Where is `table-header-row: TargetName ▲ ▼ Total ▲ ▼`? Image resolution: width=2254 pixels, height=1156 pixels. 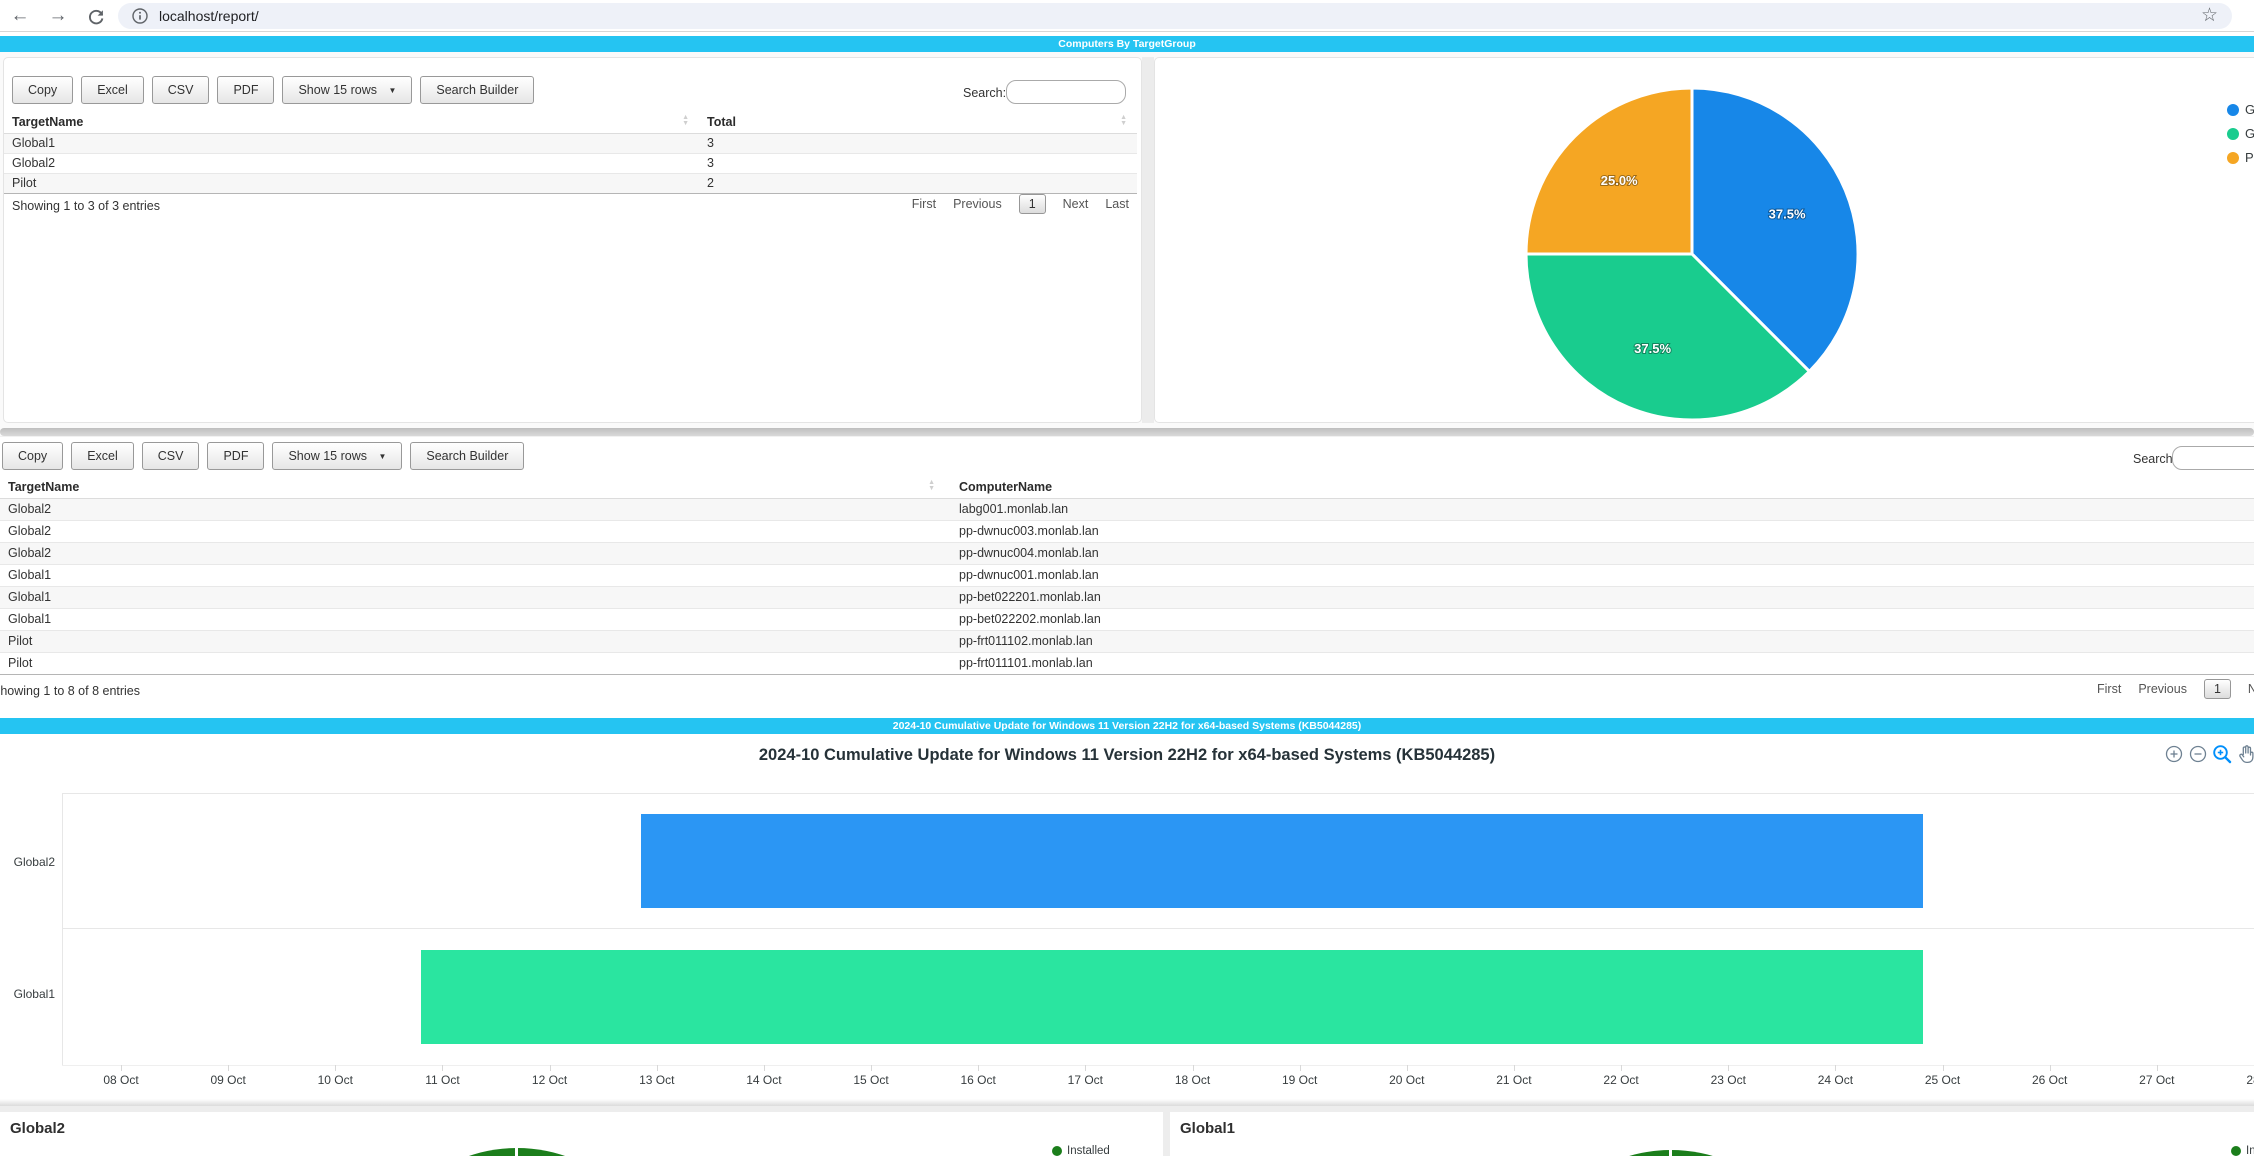
table-header-row: TargetName ▲ ▼ Total ▲ ▼ is located at coordinates (570, 123).